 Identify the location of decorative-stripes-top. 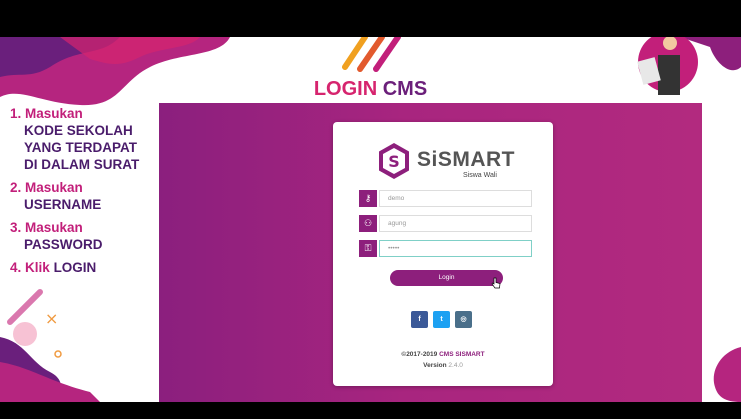
(371, 54).